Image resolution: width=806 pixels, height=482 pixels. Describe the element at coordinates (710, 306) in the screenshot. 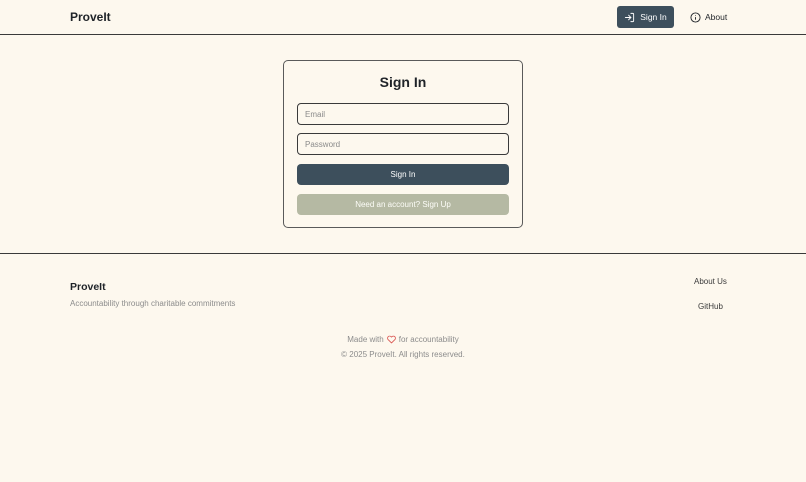

I see `footer-link-github: GitHub` at that location.